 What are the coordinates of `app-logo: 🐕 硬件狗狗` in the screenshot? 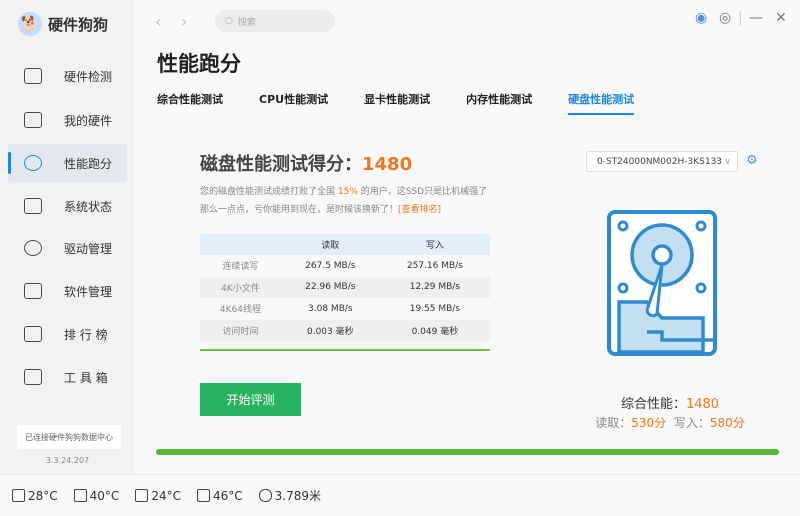 It's located at (63, 24).